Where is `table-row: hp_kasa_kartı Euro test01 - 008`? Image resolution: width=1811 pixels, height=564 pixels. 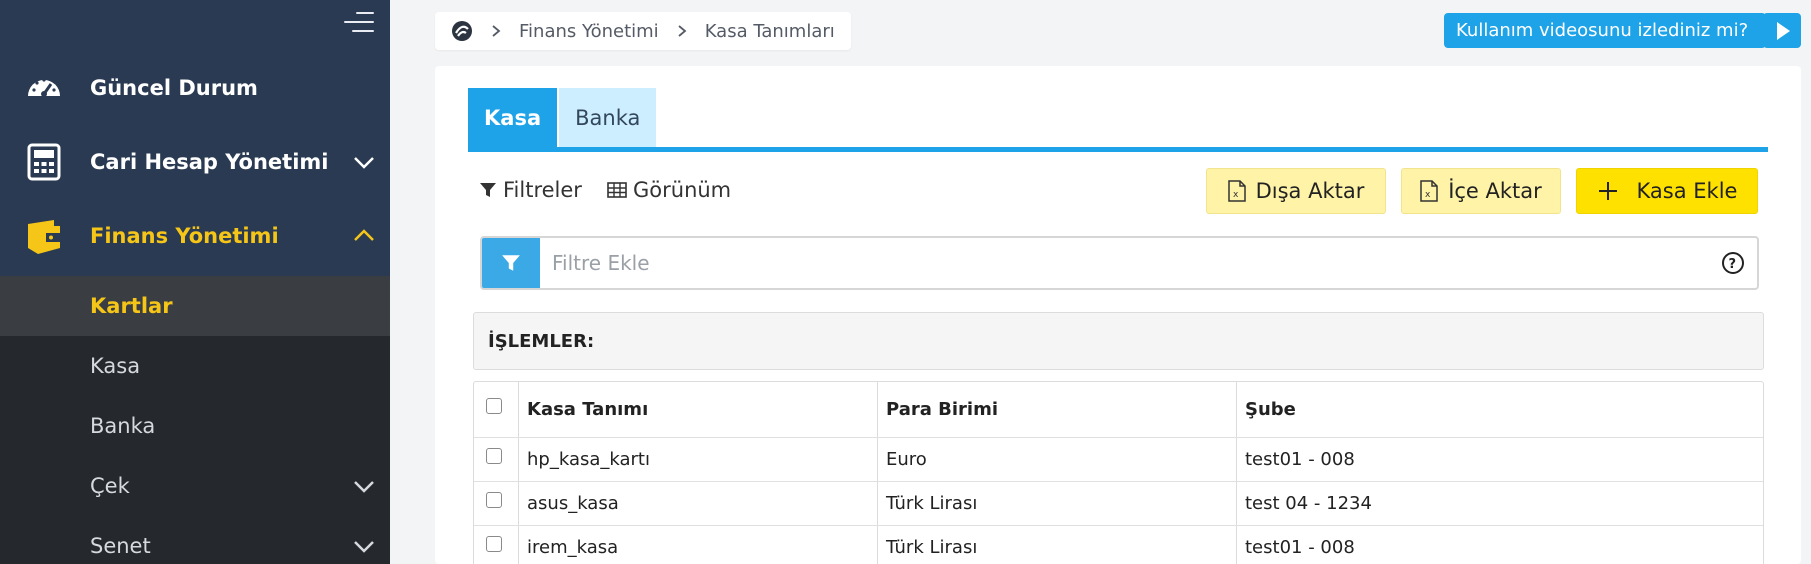 table-row: hp_kasa_kartı Euro test01 - 008 is located at coordinates (1118, 460).